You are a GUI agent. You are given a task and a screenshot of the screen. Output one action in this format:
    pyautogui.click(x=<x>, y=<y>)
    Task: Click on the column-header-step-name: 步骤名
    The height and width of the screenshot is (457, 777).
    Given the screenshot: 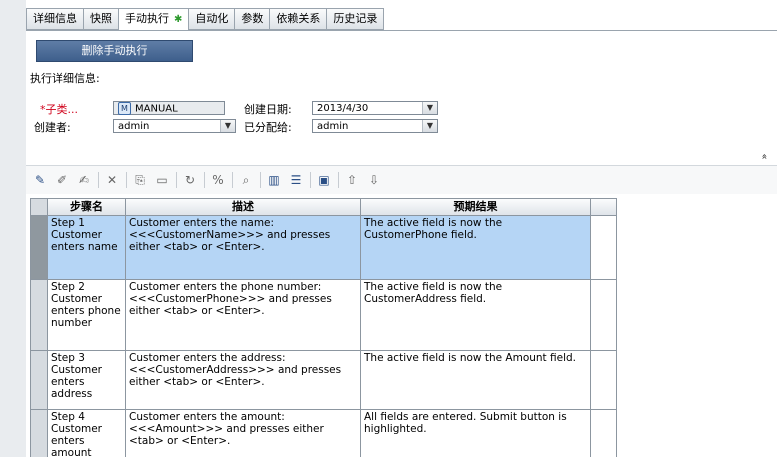 What is the action you would take?
    pyautogui.click(x=87, y=207)
    